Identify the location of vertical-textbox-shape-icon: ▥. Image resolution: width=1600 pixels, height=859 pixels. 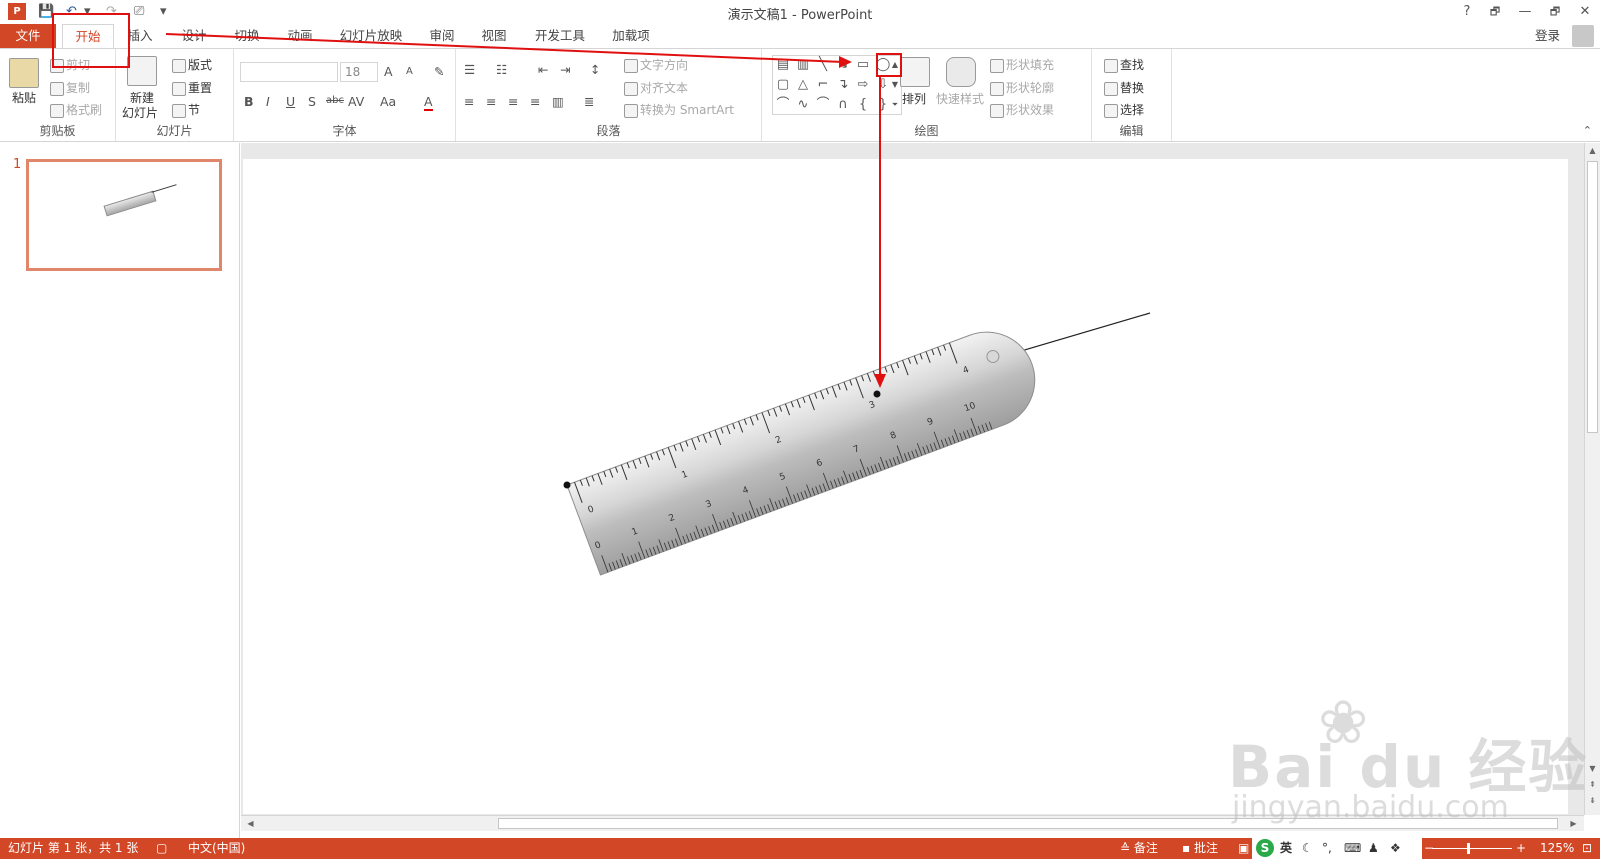
(803, 65).